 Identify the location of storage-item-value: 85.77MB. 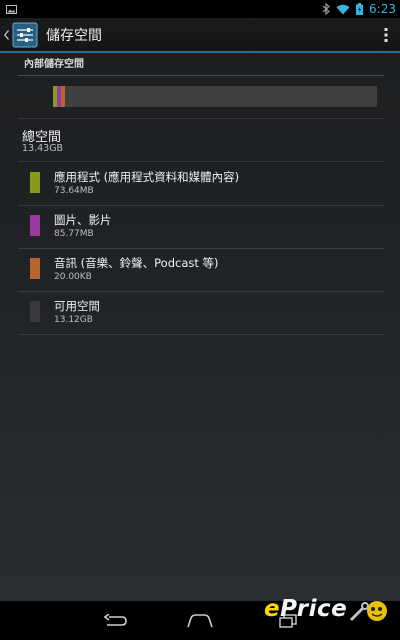
(74, 234).